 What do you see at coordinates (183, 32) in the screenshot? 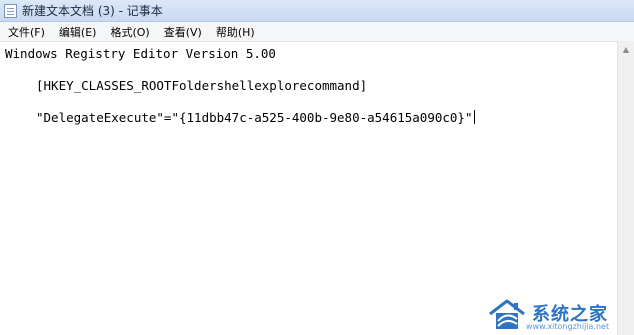
I see `menu-view: 查看(V)` at bounding box center [183, 32].